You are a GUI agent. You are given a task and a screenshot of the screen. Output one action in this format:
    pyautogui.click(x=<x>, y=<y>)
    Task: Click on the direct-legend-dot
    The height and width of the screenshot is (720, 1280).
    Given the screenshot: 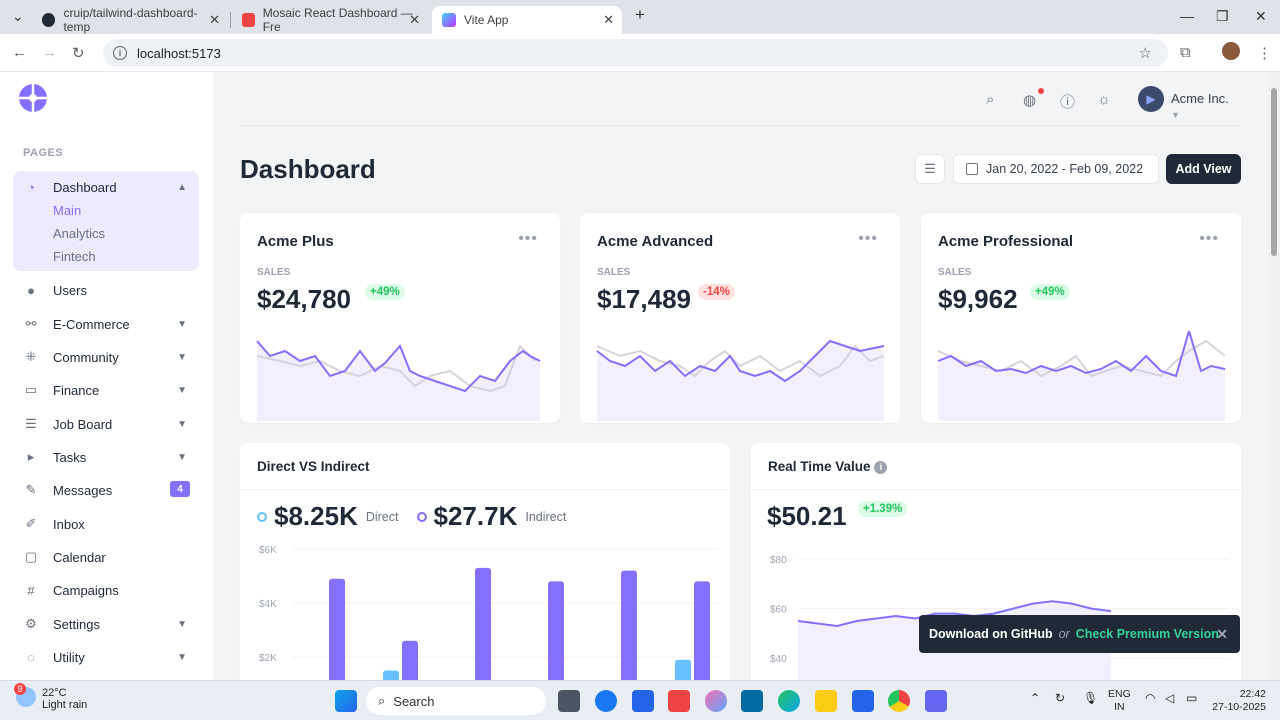 What is the action you would take?
    pyautogui.click(x=262, y=516)
    